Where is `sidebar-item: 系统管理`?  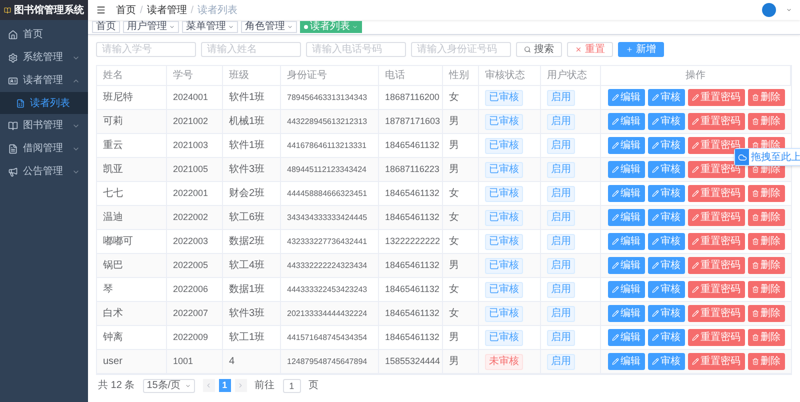 sidebar-item: 系统管理 is located at coordinates (44, 57).